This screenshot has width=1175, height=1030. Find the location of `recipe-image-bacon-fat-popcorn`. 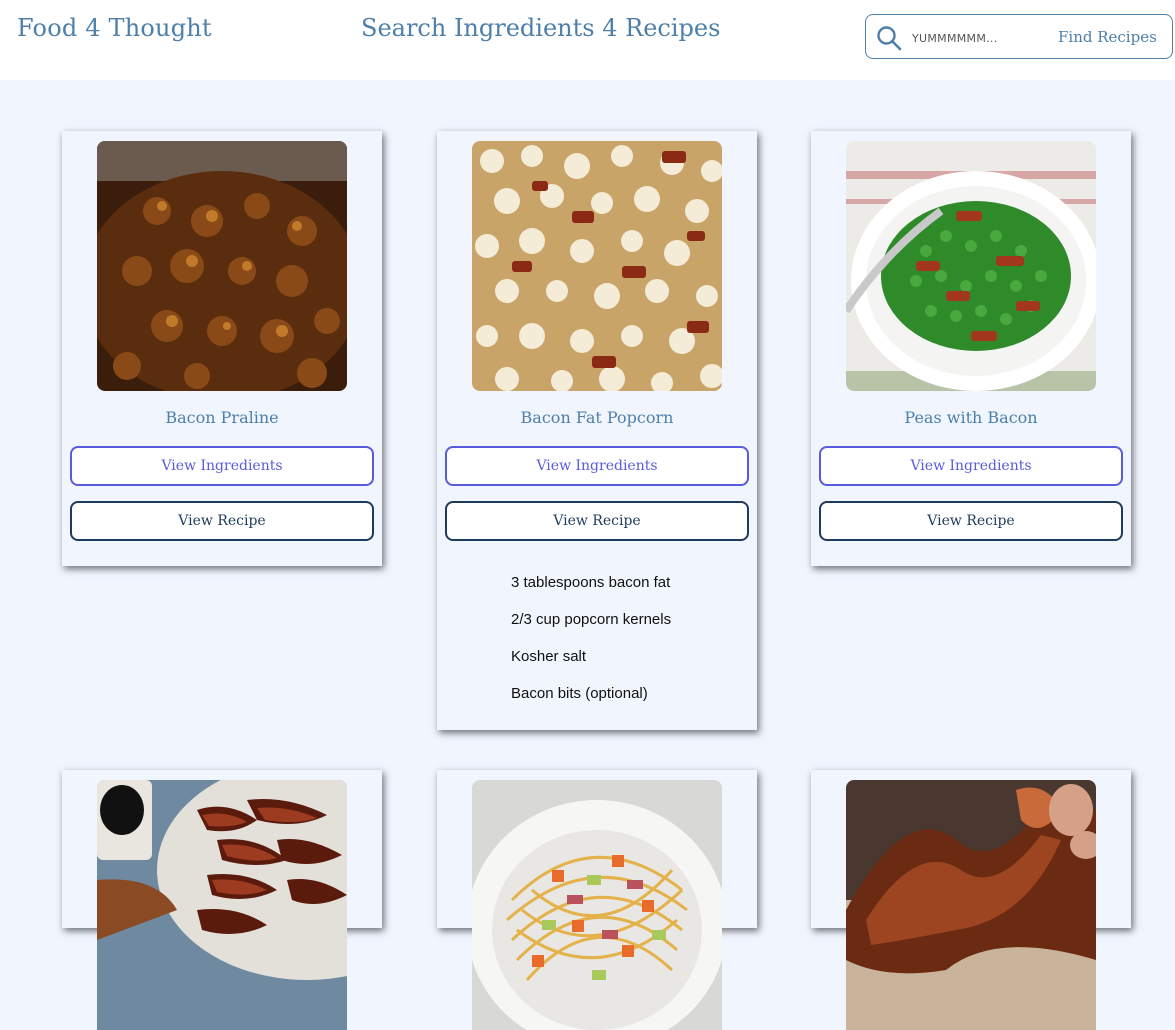

recipe-image-bacon-fat-popcorn is located at coordinates (597, 266).